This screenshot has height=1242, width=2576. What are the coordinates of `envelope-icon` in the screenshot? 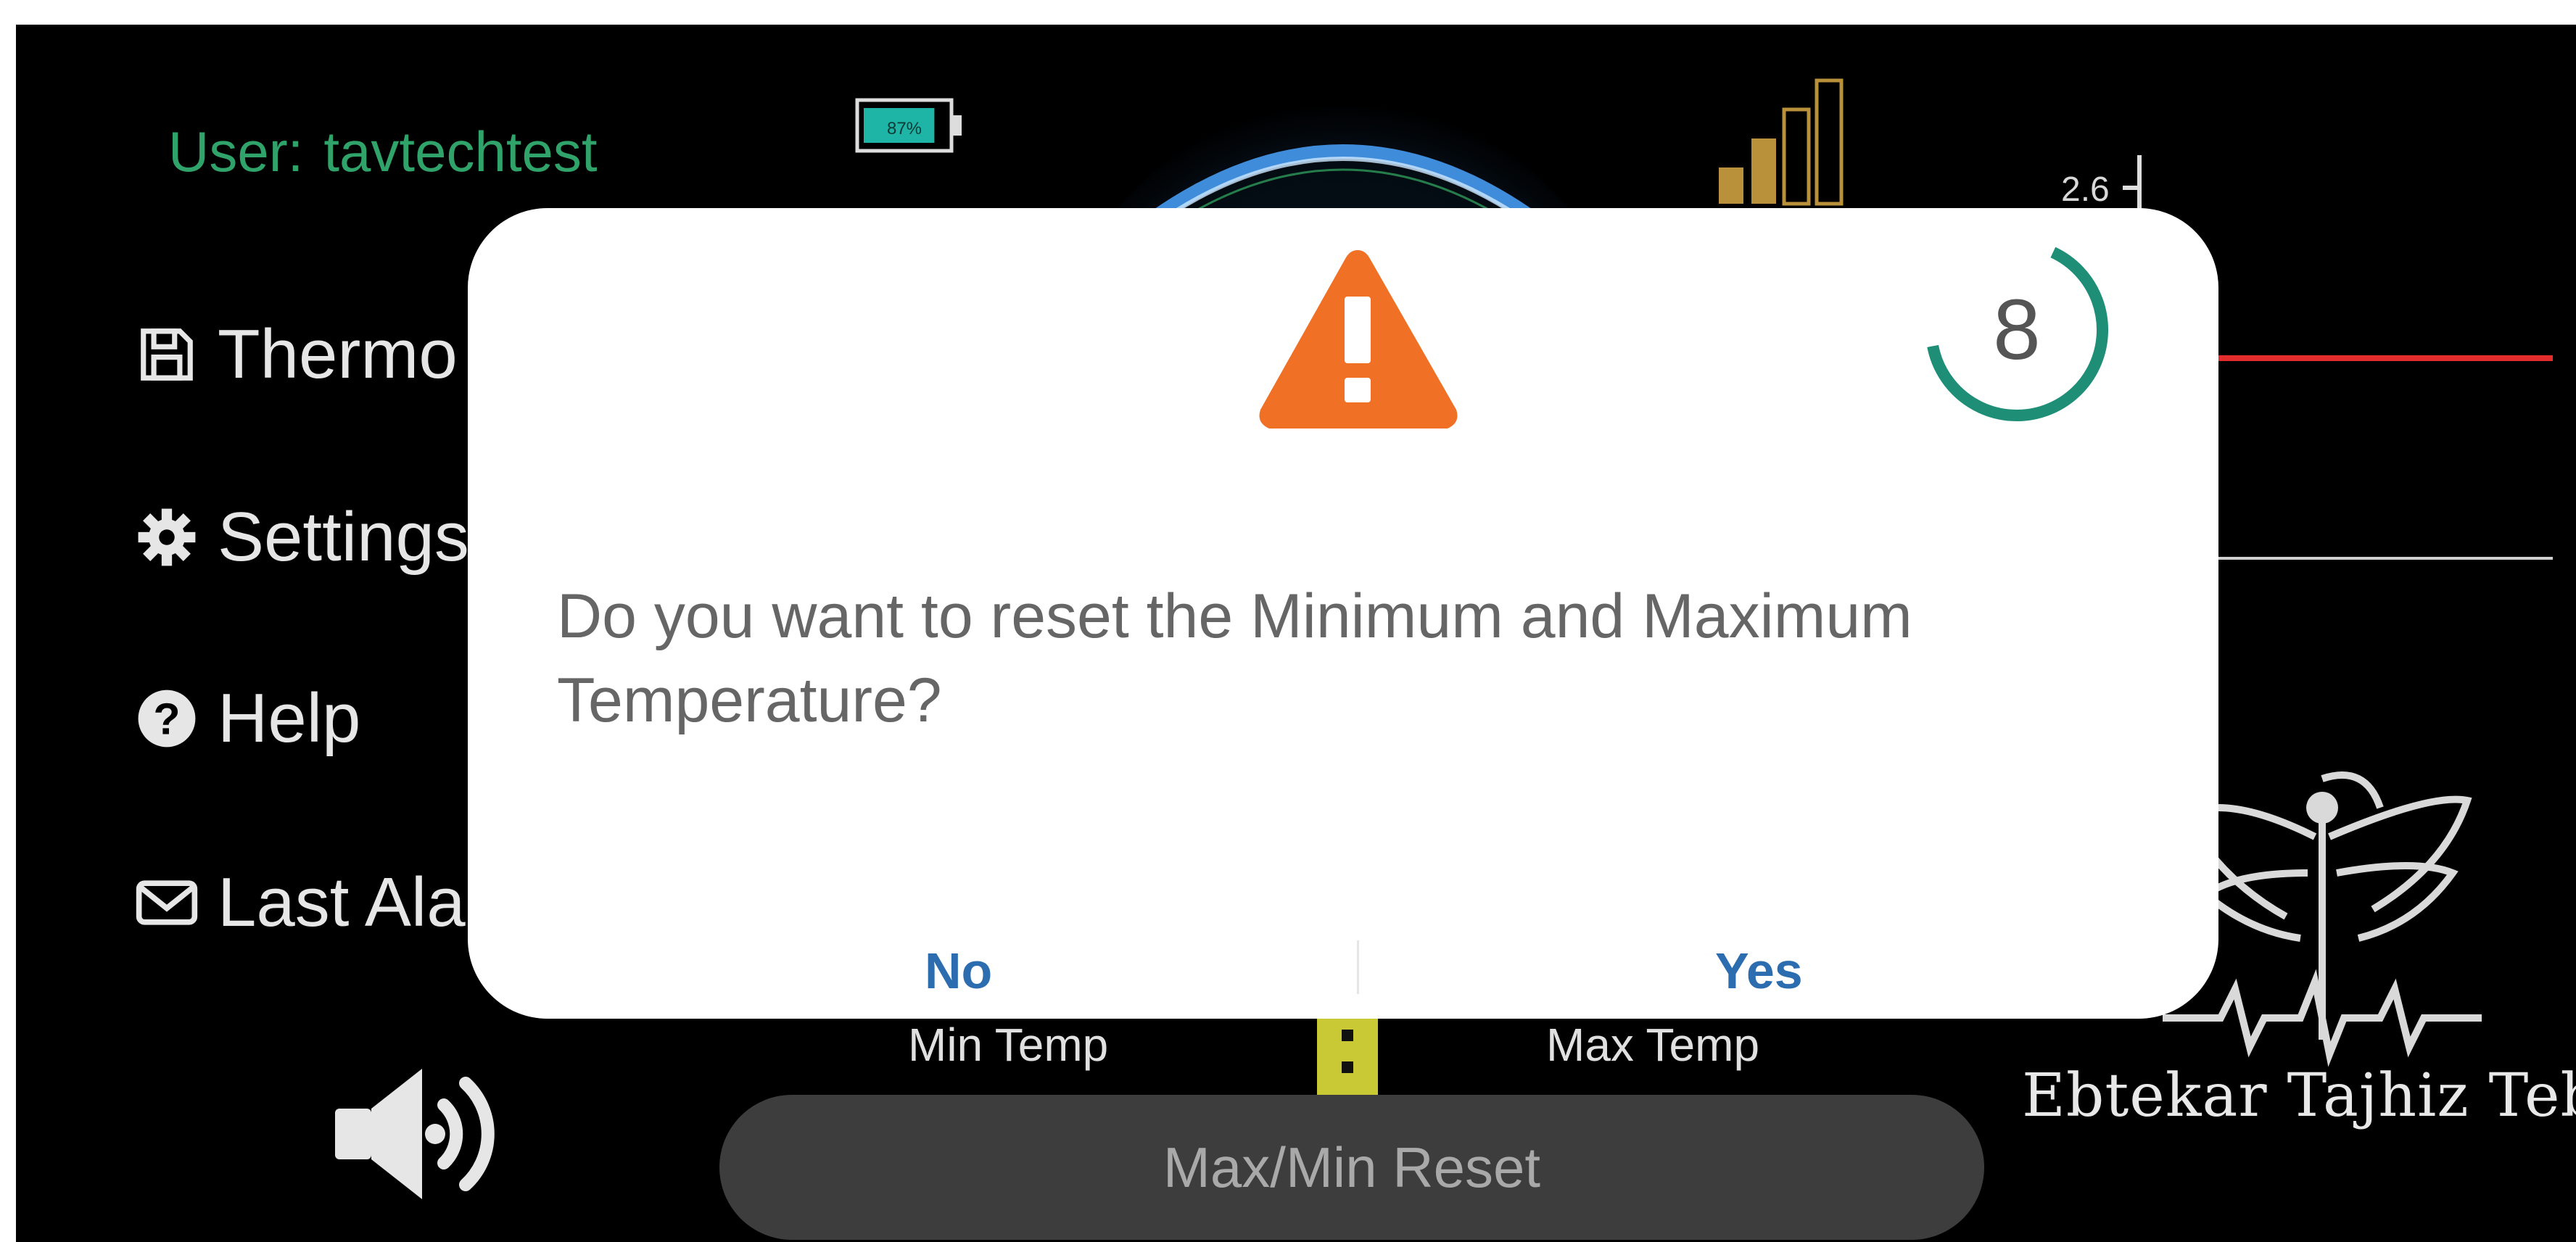 It's located at (167, 902).